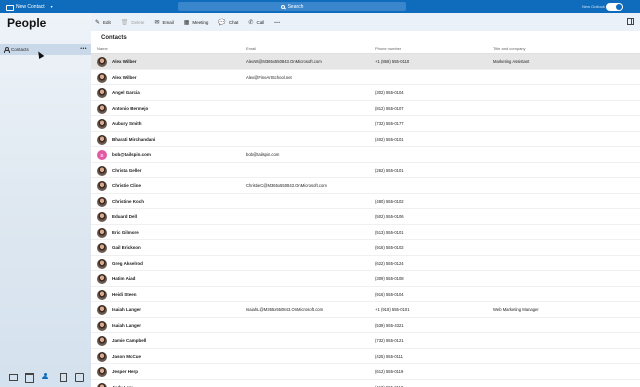 The width and height of the screenshot is (640, 387). I want to click on sidebar-item-contacts: Contacts •••, so click(45, 49).